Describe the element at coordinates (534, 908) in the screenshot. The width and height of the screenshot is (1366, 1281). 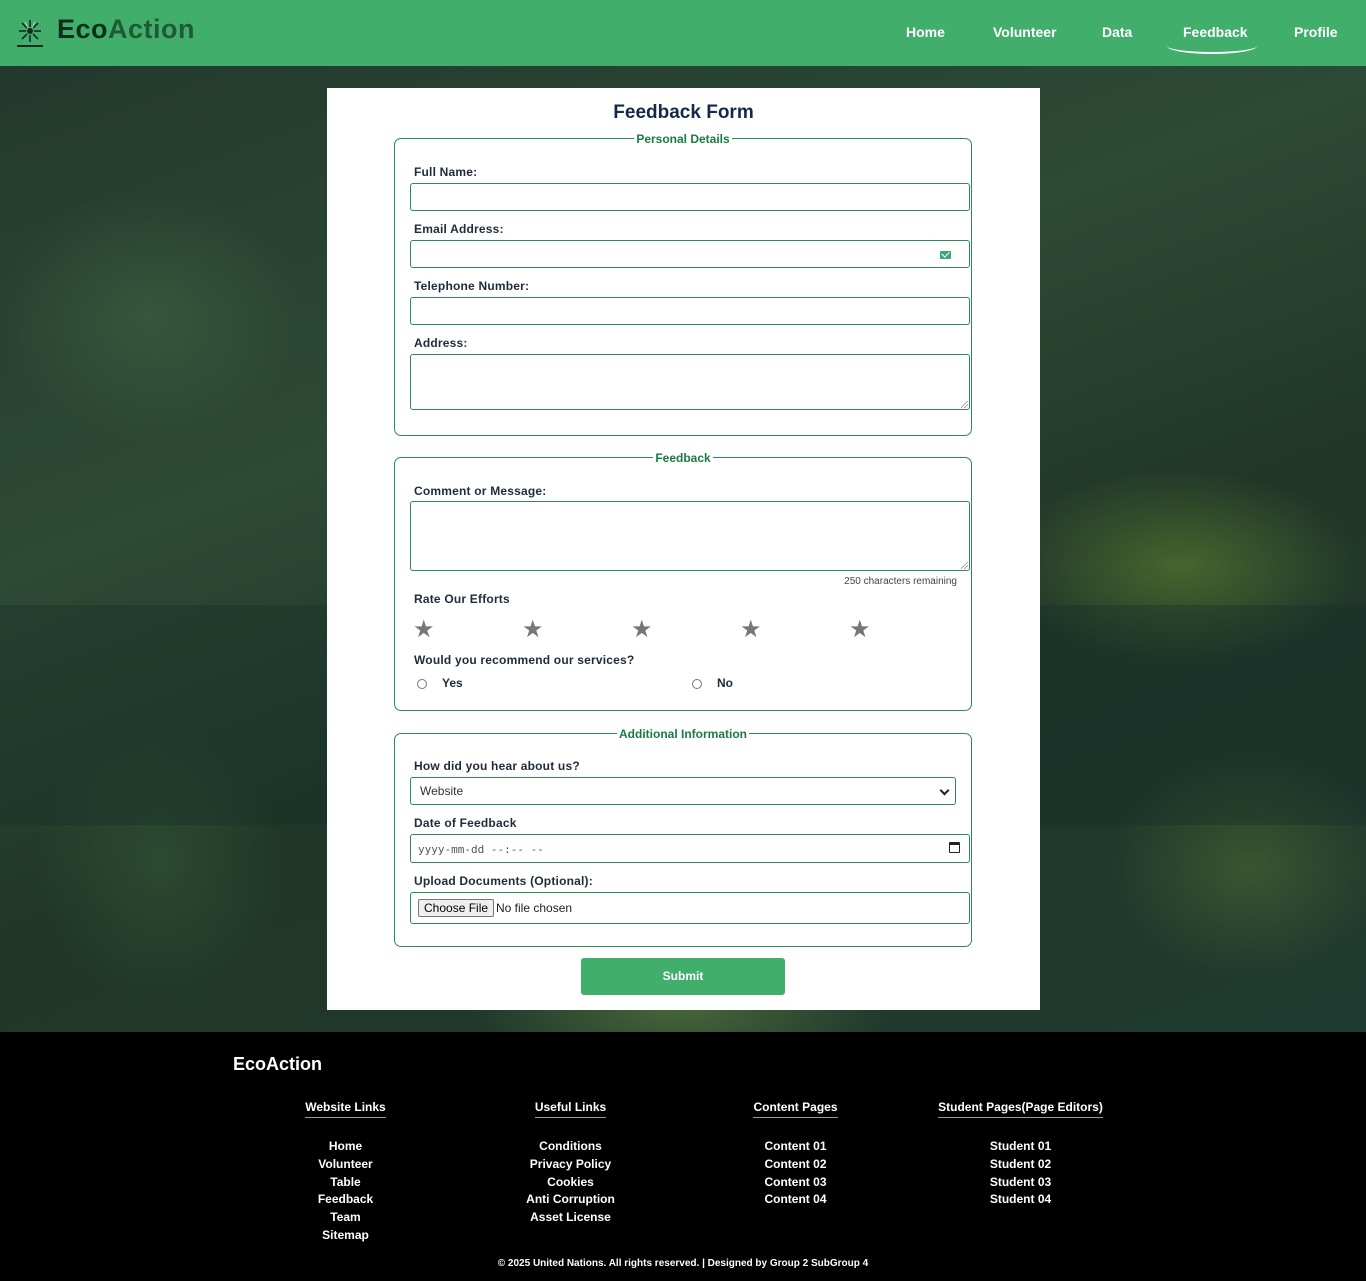
I see `file-status: No file chosen` at that location.